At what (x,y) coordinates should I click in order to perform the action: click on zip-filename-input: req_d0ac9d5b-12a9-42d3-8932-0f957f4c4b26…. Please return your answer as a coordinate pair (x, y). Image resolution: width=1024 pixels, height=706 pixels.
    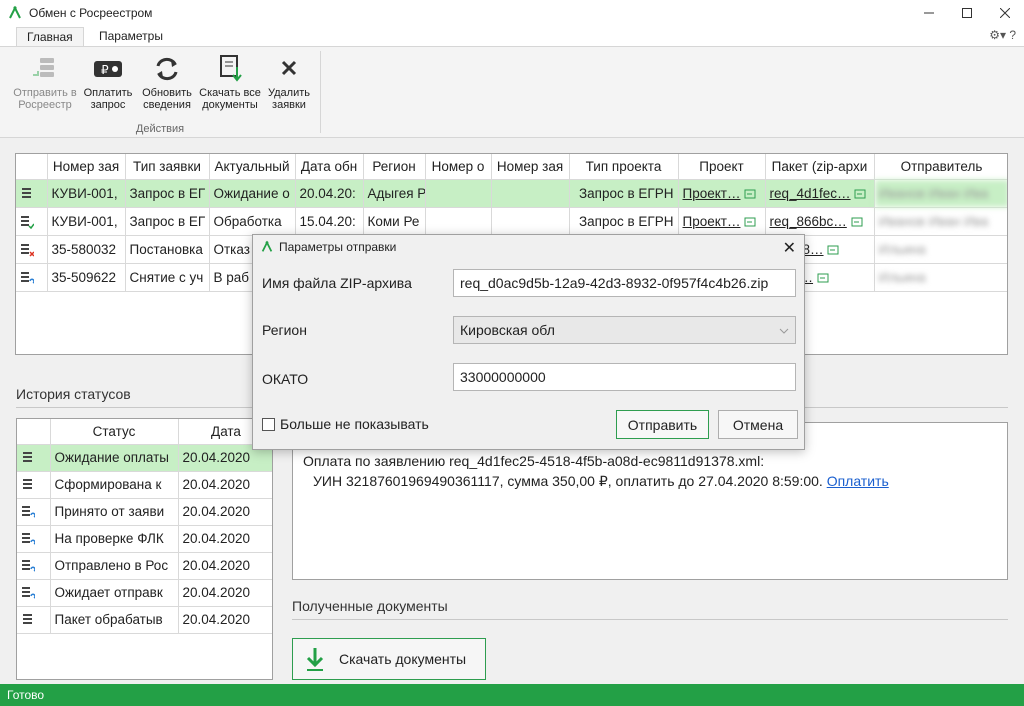
    Looking at the image, I should click on (624, 283).